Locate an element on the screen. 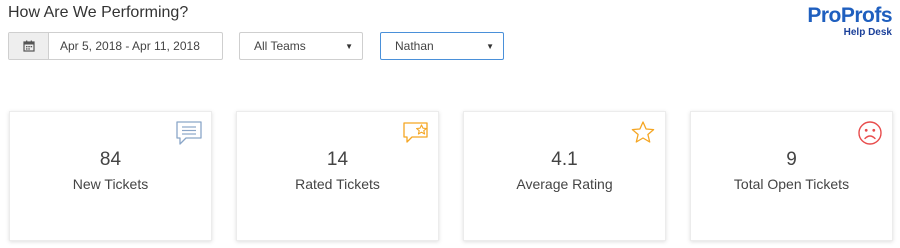 This screenshot has height=248, width=900. rated-chat-star-icon is located at coordinates (415, 132).